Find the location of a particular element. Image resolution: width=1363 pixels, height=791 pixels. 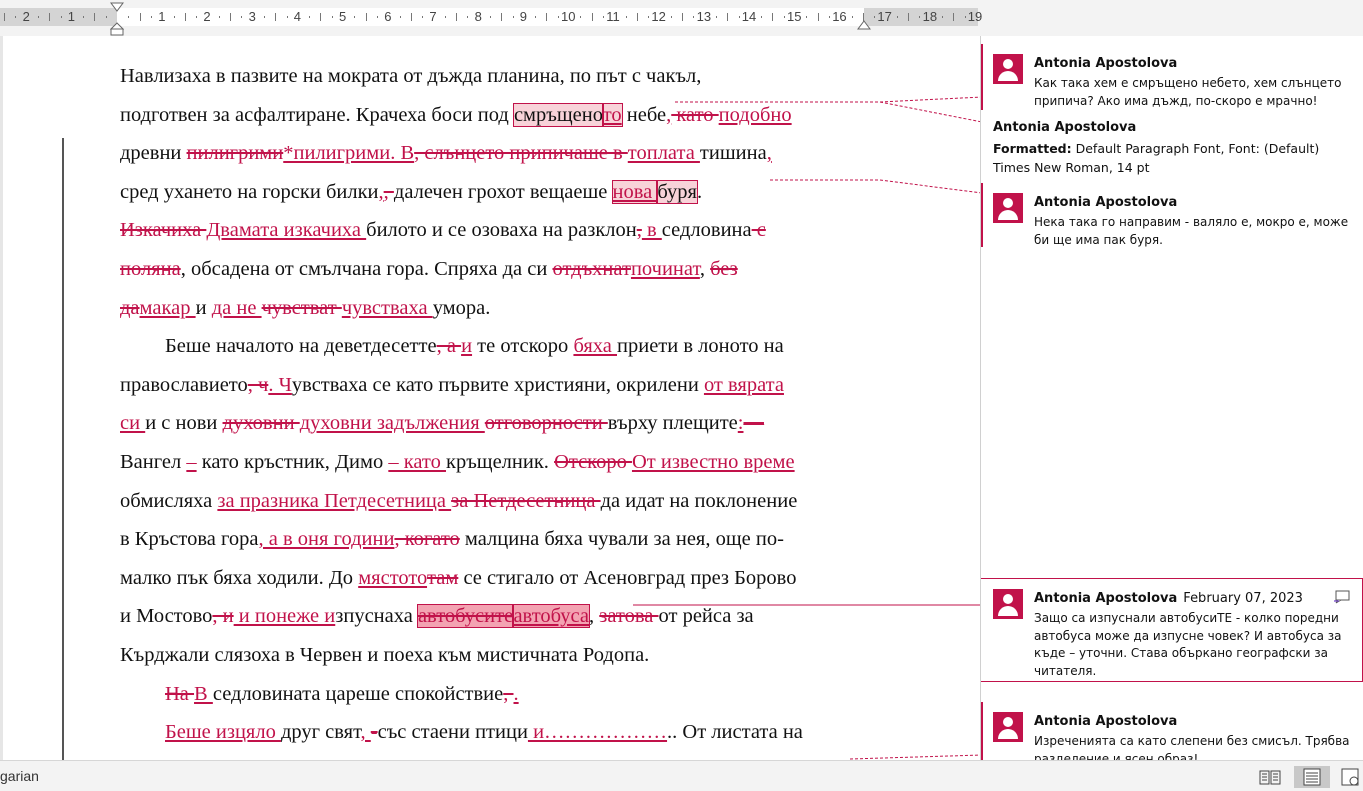

text-run: като кръстник, Димо is located at coordinates (293, 462).